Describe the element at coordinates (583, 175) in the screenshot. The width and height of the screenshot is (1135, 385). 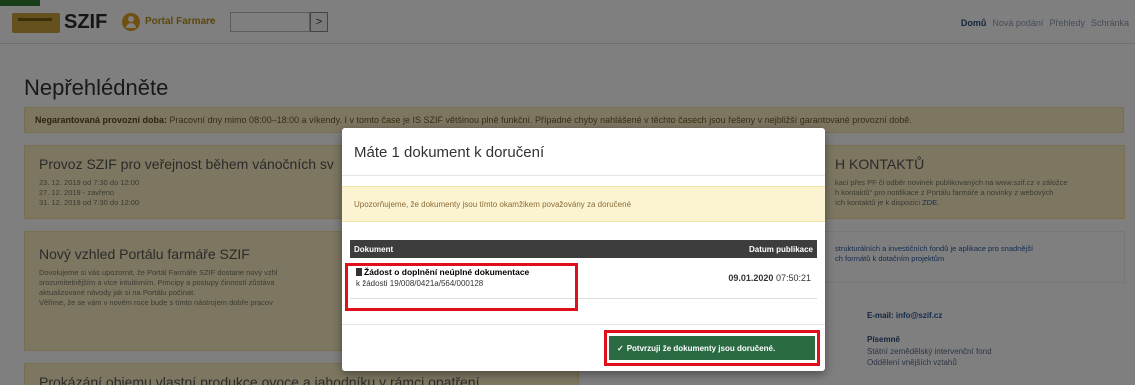
I see `modal-divider` at that location.